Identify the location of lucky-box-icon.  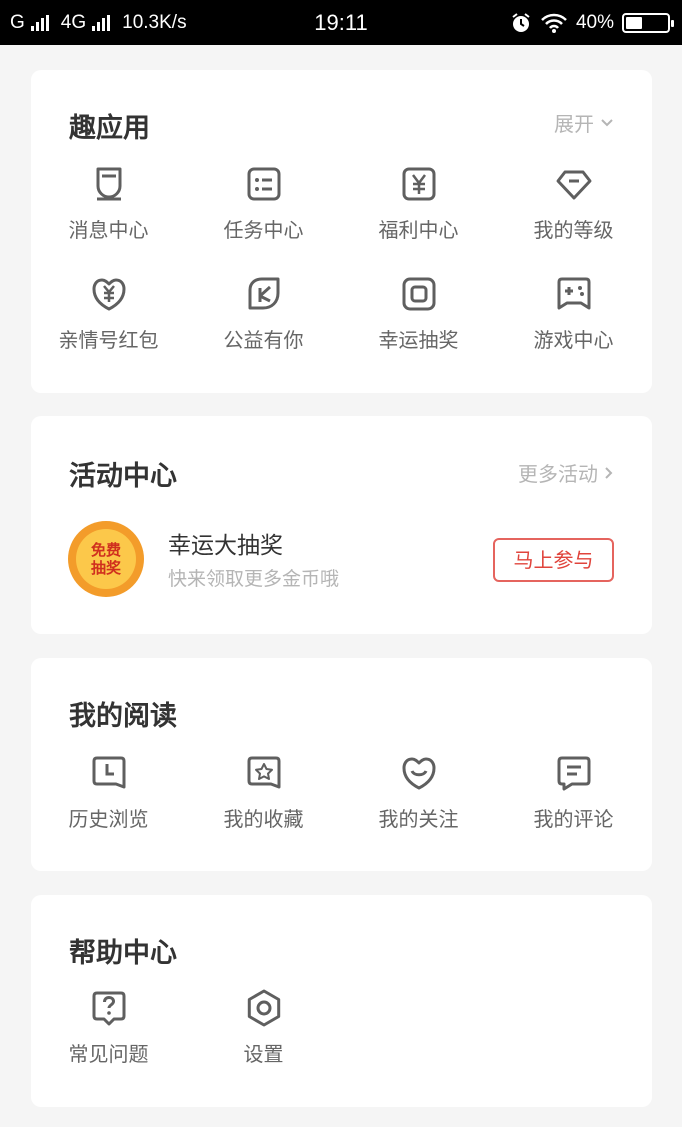
(418, 294).